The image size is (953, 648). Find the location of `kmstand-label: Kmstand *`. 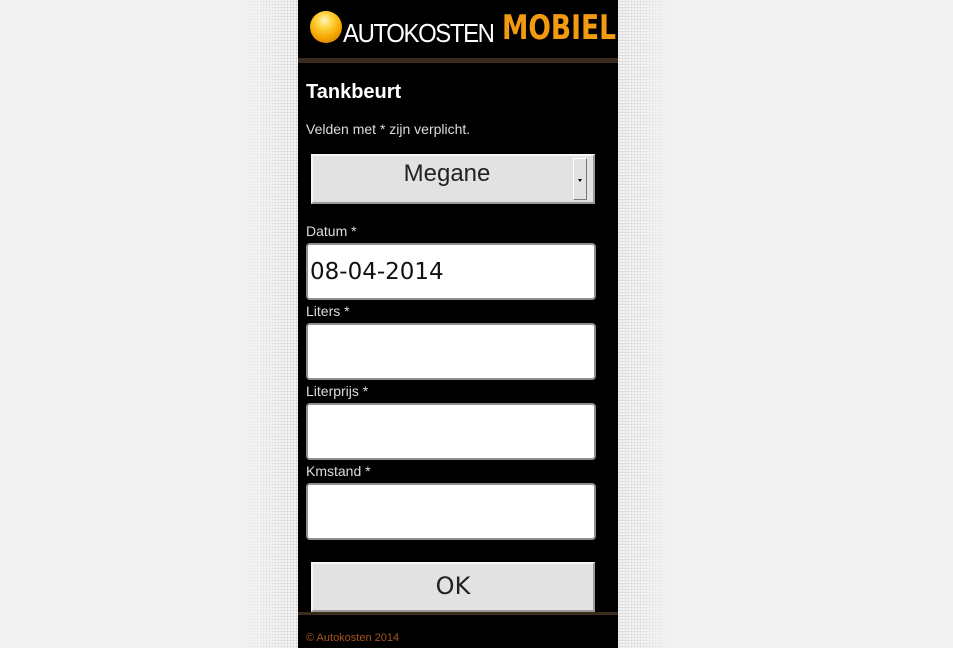

kmstand-label: Kmstand * is located at coordinates (338, 471).